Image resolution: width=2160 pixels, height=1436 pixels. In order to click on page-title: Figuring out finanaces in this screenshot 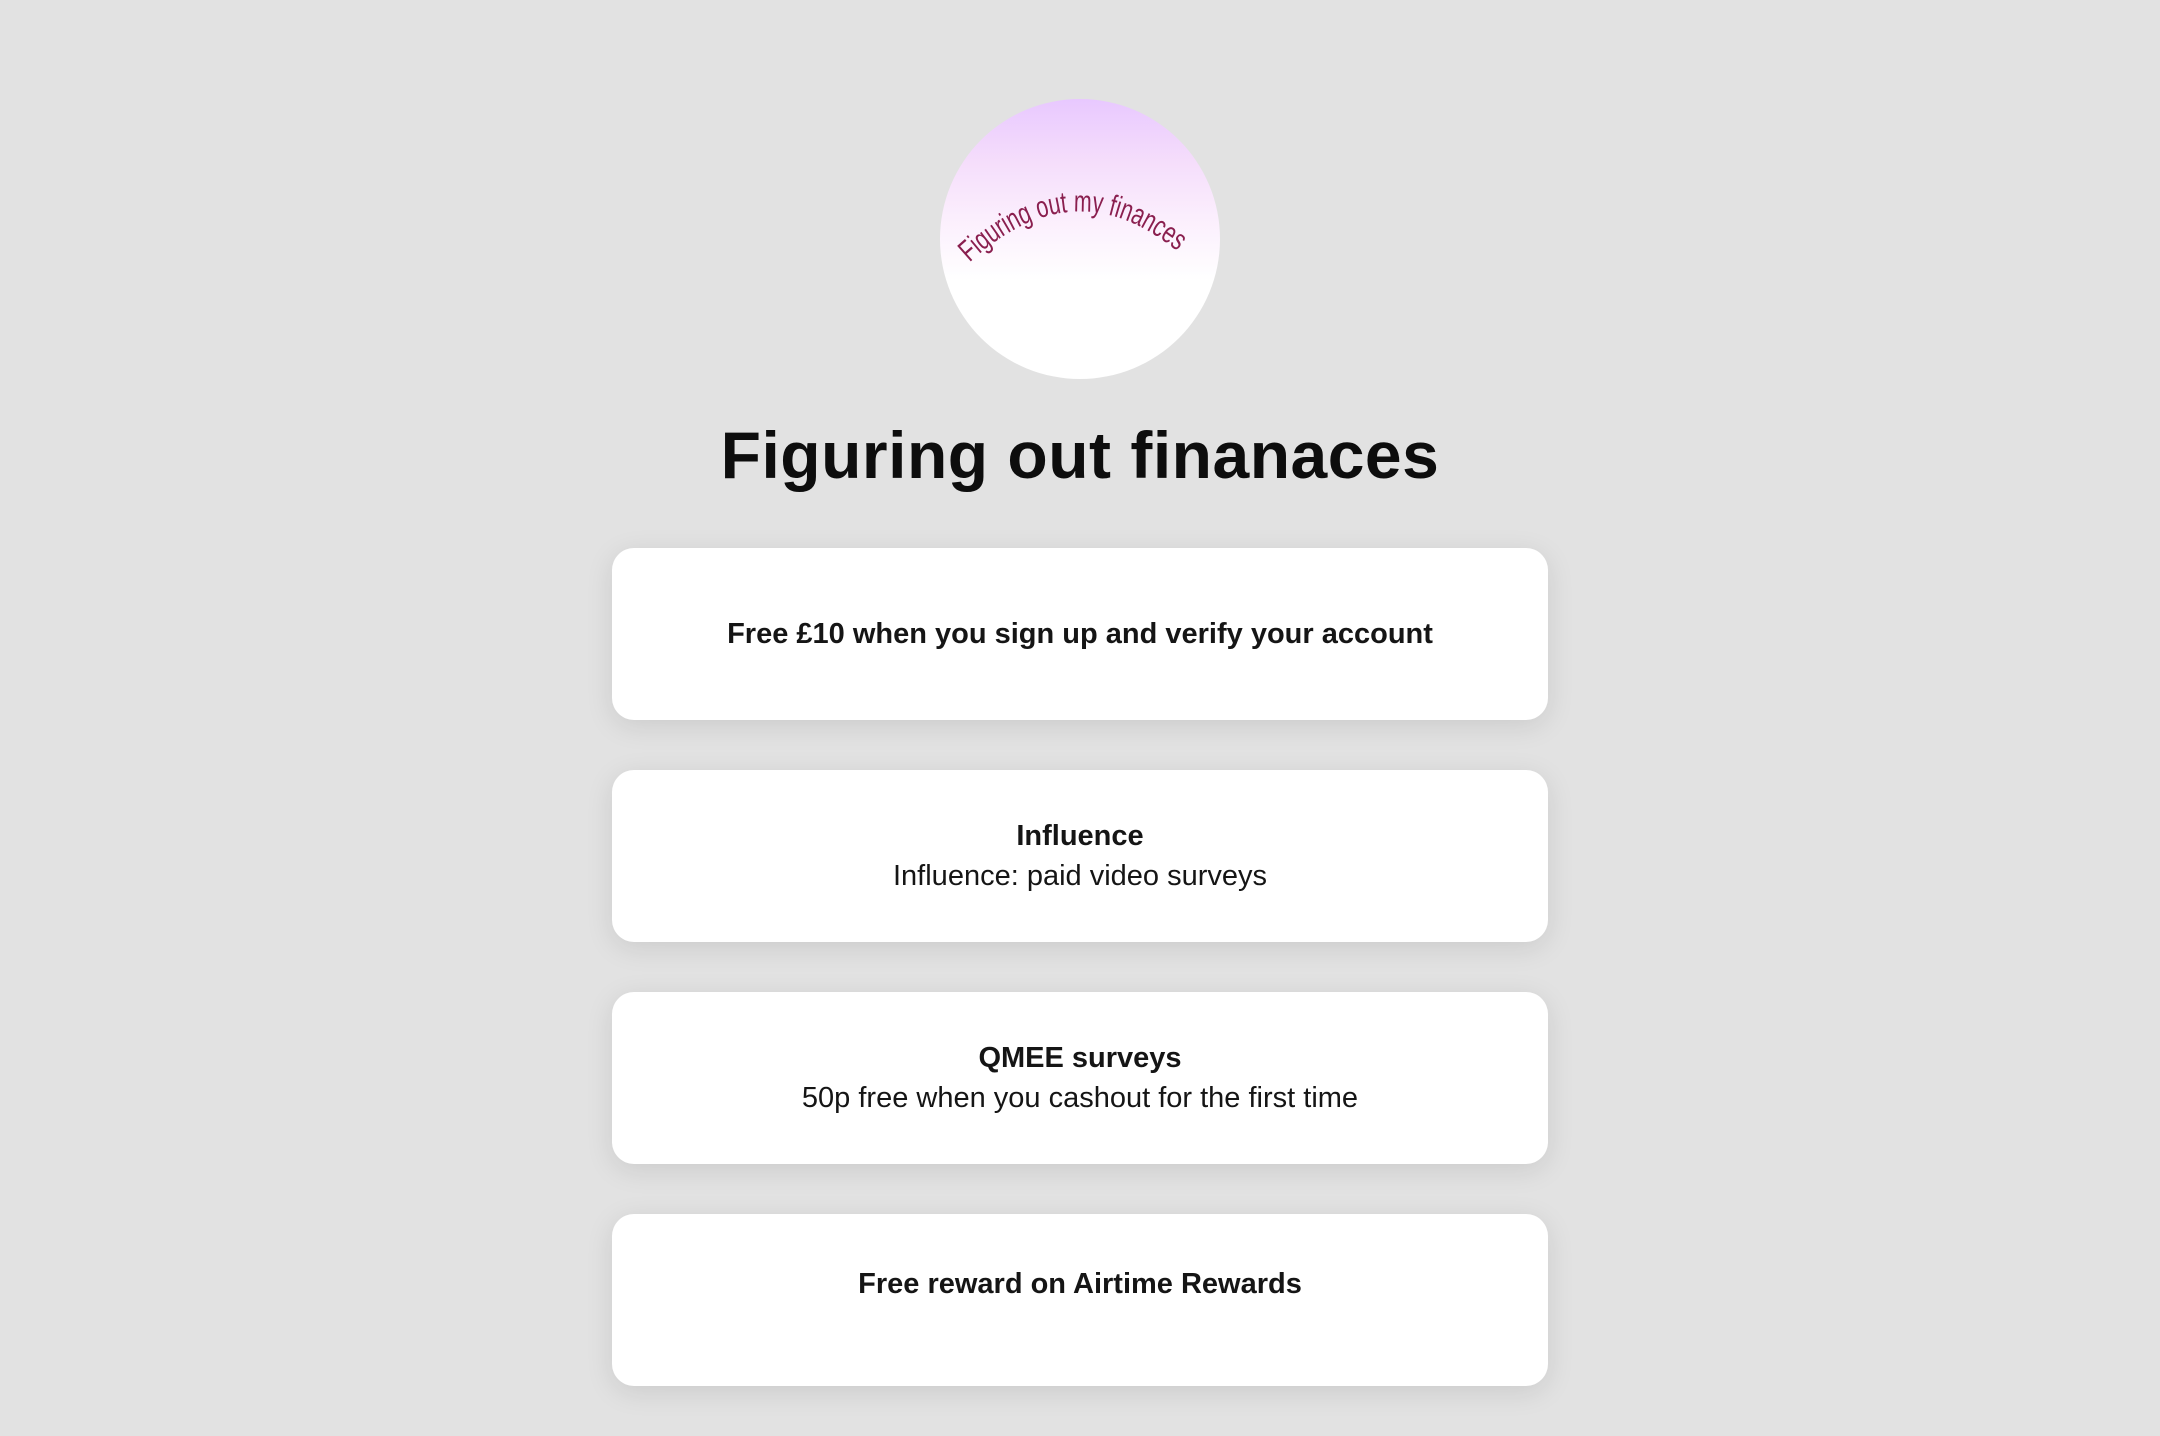, I will do `click(1080, 455)`.